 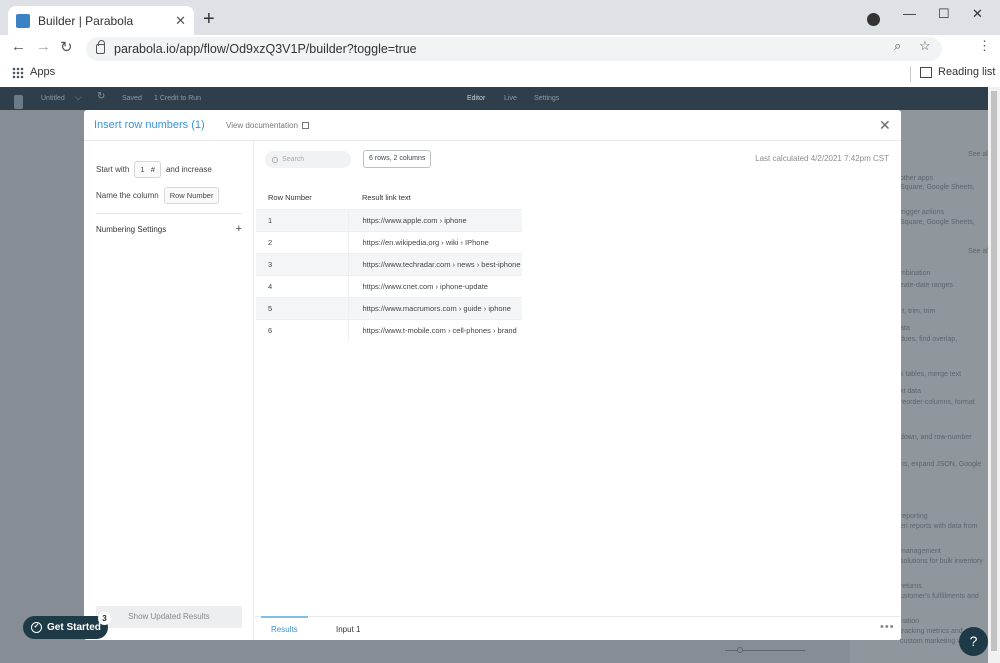 I want to click on start-value: 1, so click(x=142, y=169).